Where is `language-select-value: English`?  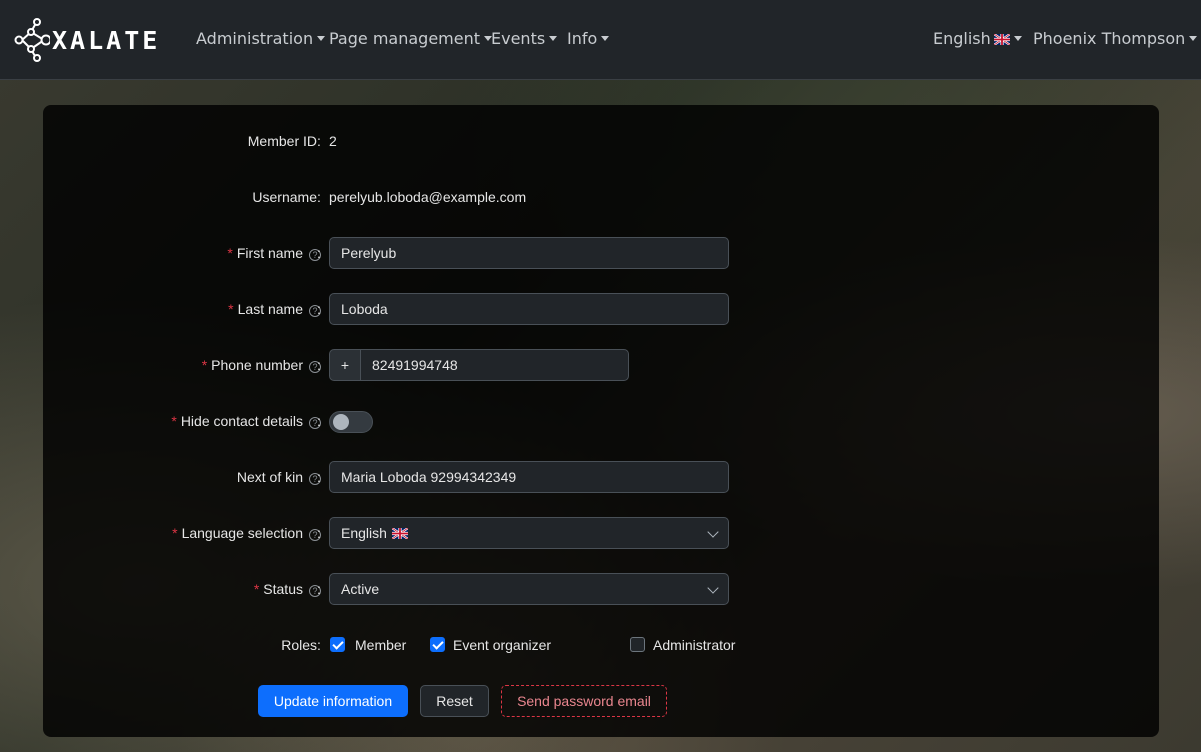
language-select-value: English is located at coordinates (364, 533).